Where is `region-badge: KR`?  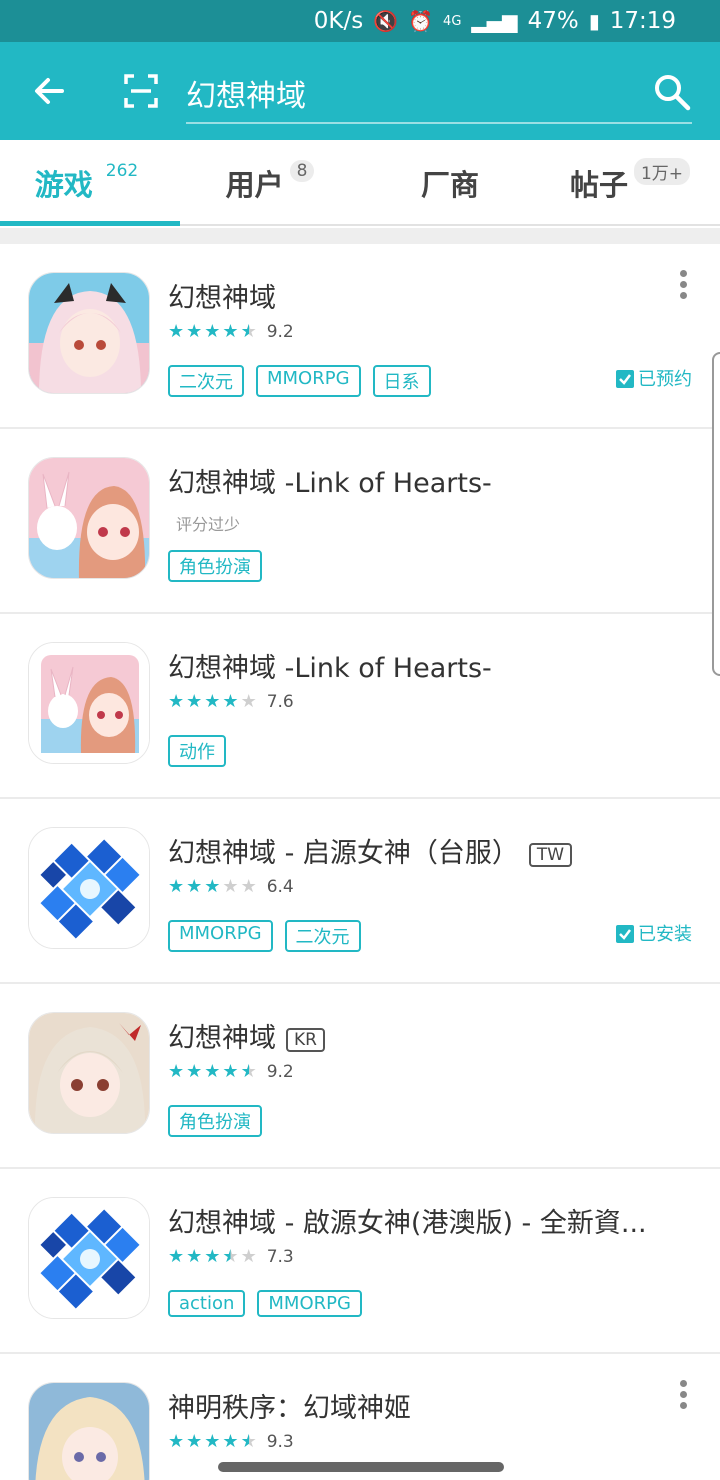
region-badge: KR is located at coordinates (305, 1039).